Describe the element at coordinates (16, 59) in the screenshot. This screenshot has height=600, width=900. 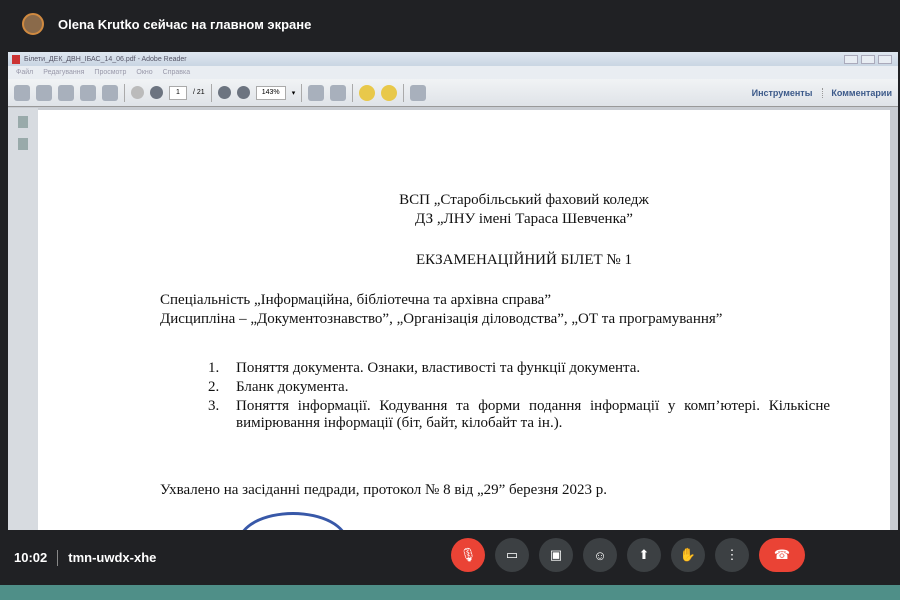
I see `pdf-icon` at that location.